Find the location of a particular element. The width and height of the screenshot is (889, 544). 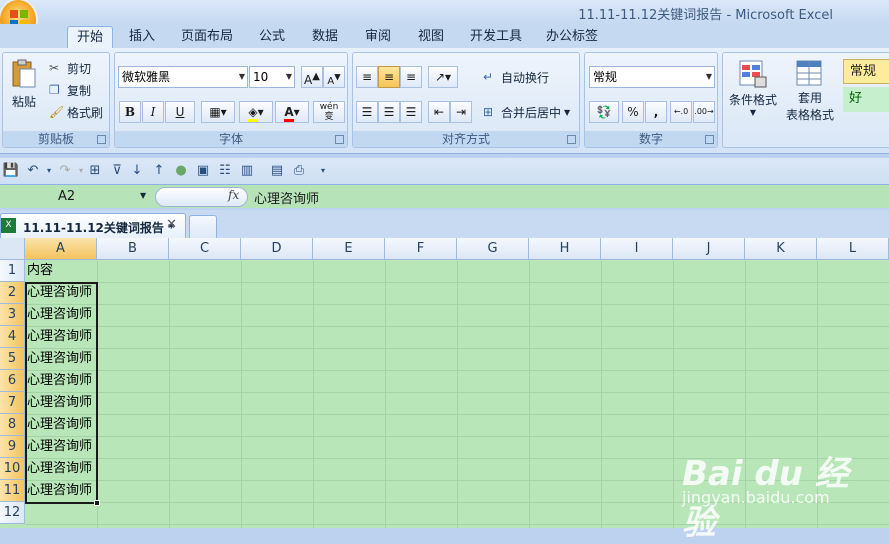

increase-decimal-button: ←.0 is located at coordinates (681, 112).